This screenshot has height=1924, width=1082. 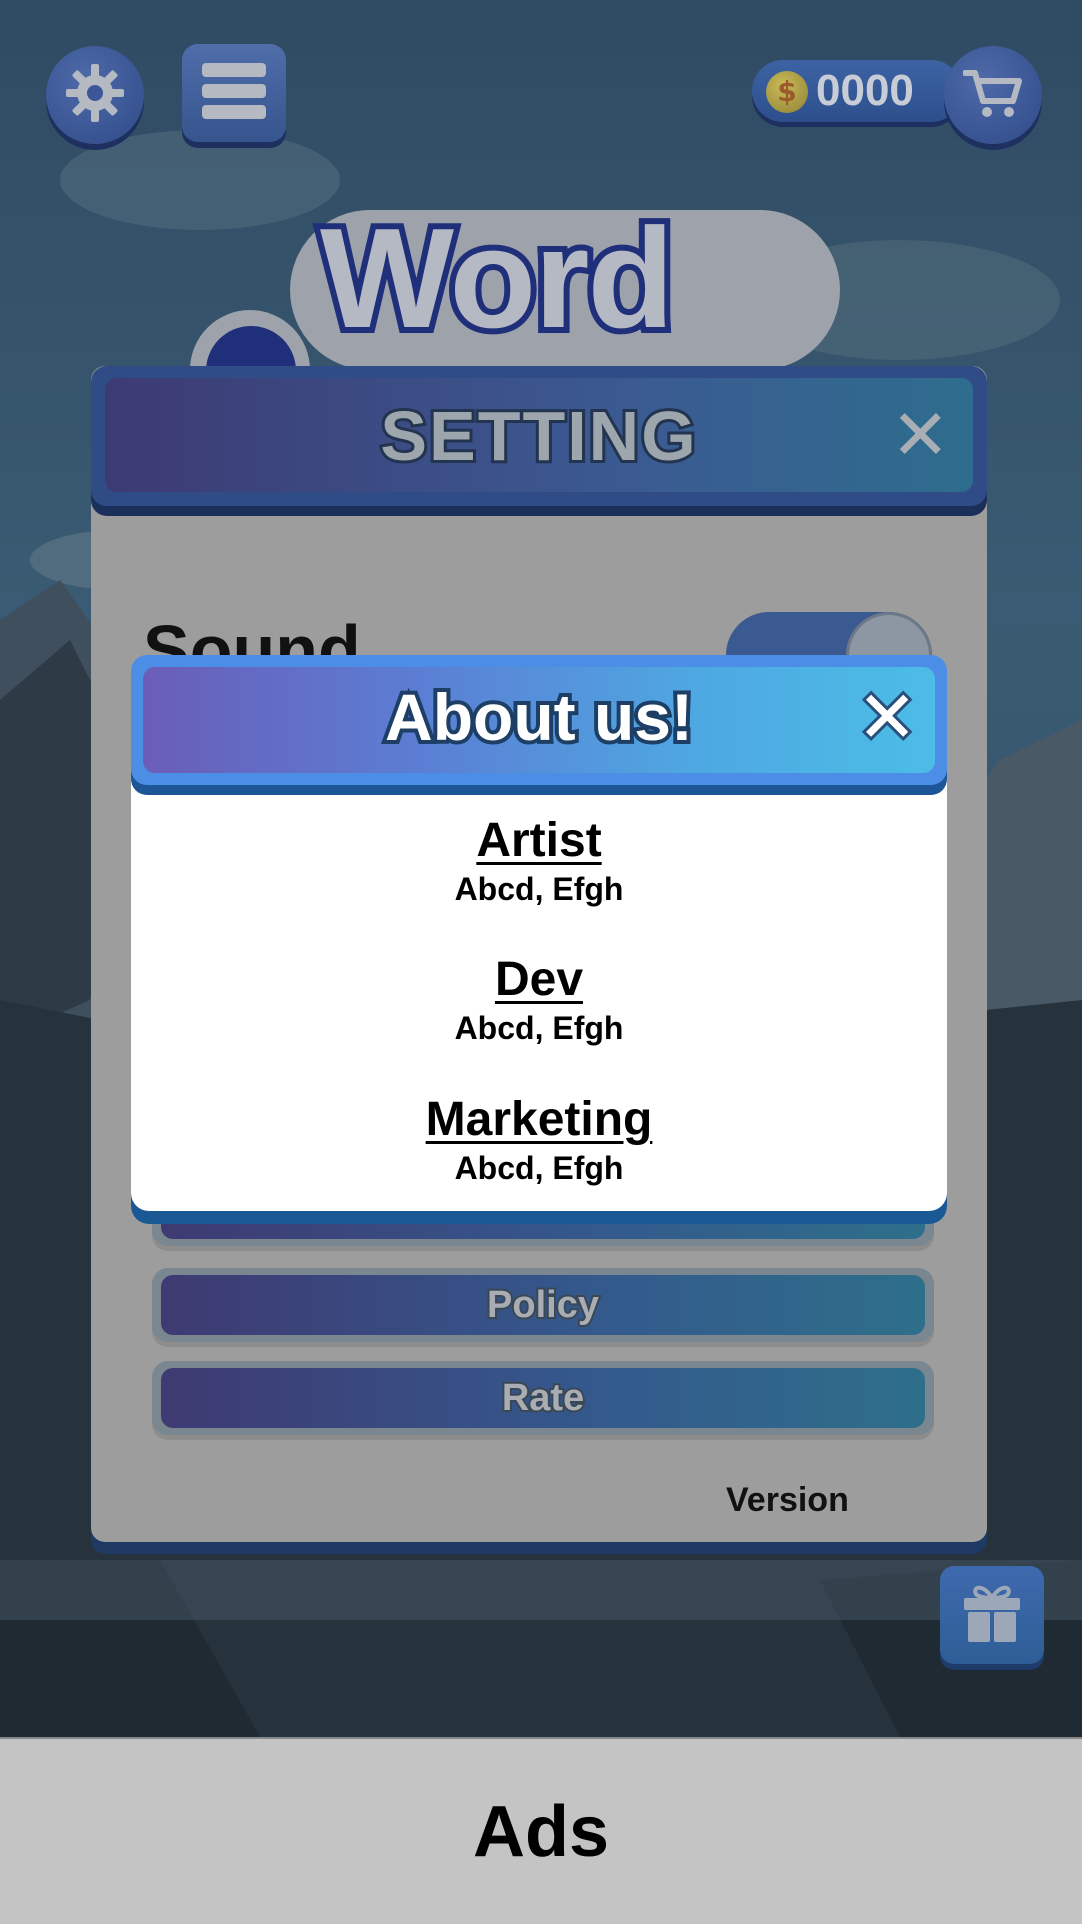 I want to click on menu-icon, so click(x=234, y=93).